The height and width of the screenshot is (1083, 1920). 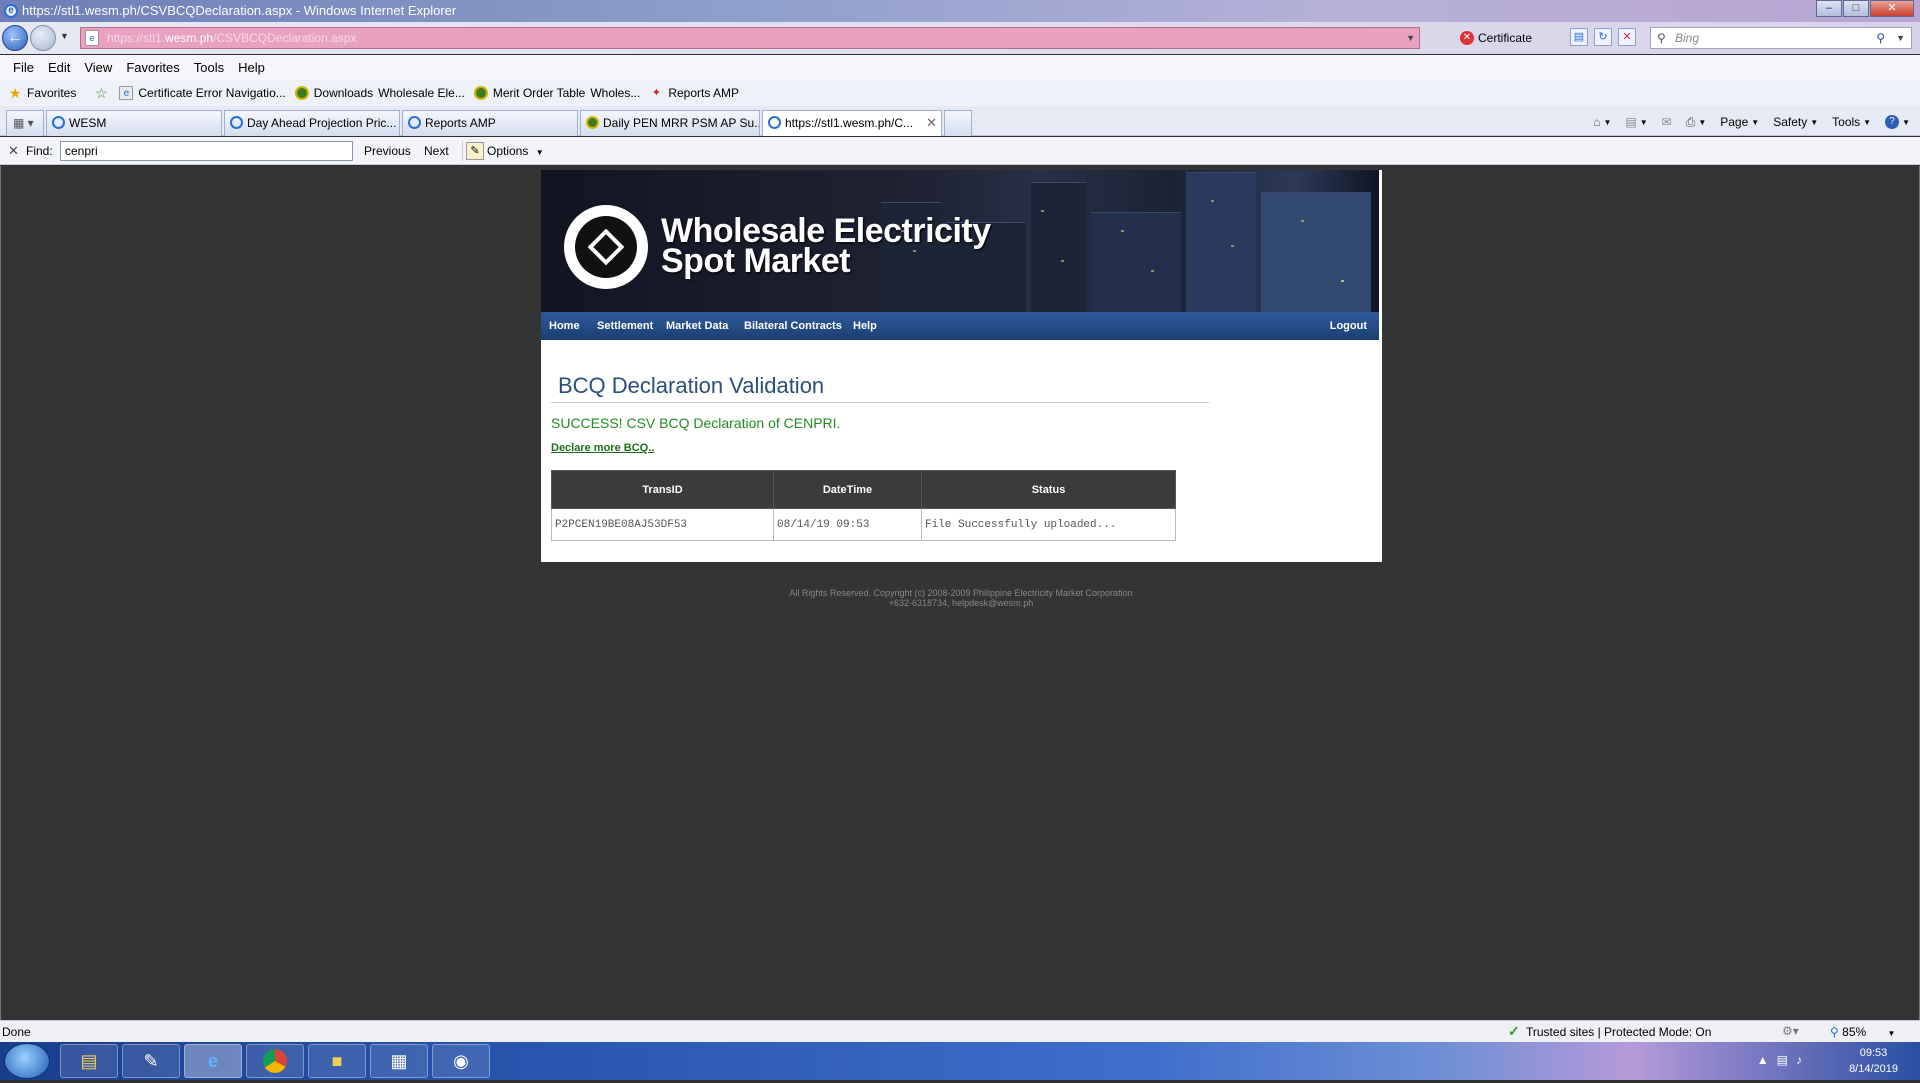 What do you see at coordinates (1862, 1032) in the screenshot?
I see `zoom-control: ⚲ 85% ▼` at bounding box center [1862, 1032].